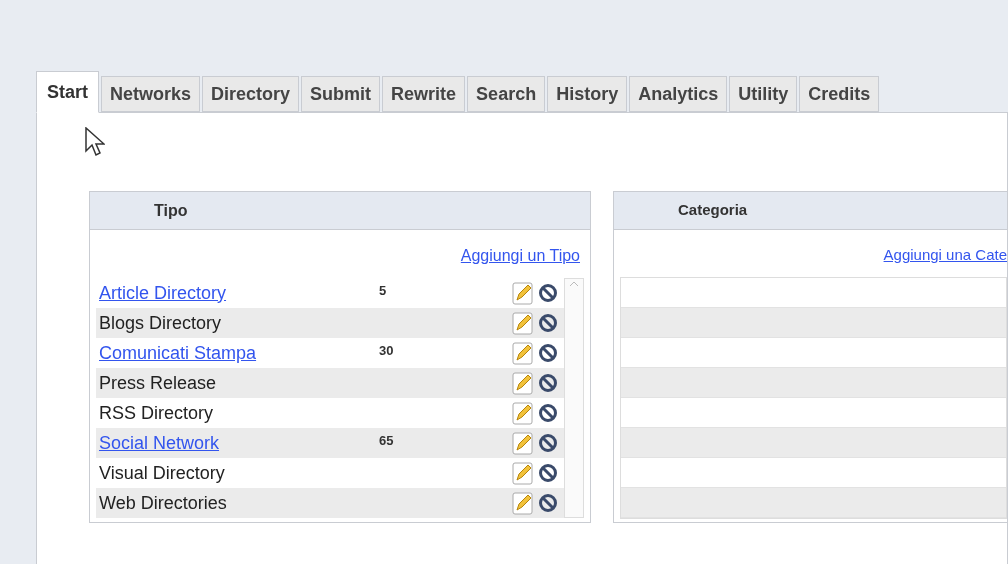 The image size is (1008, 564). Describe the element at coordinates (839, 94) in the screenshot. I see `tab: Credits` at that location.